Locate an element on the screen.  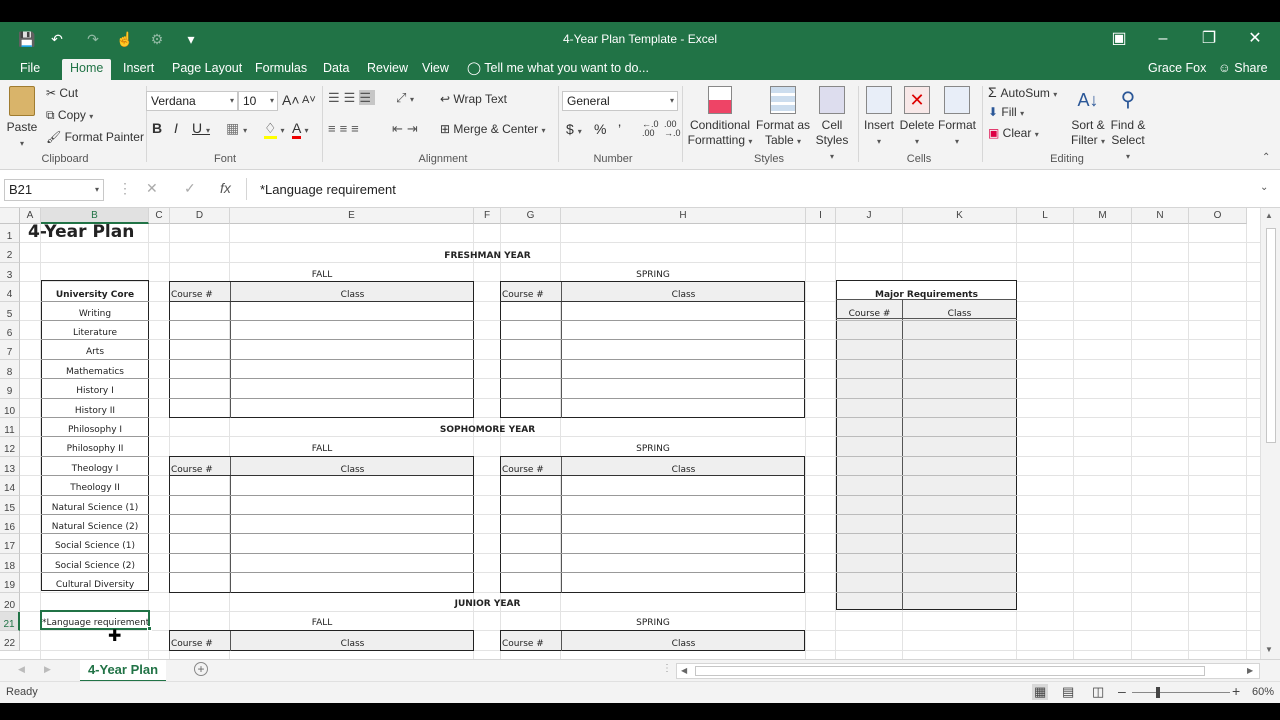
row-header: 20 is located at coordinates (10, 602).